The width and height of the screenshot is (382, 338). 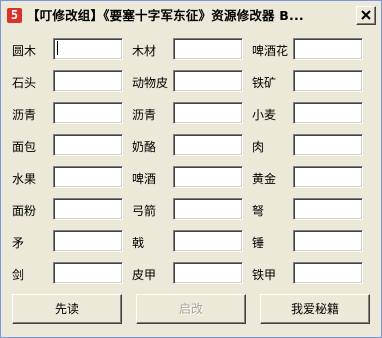 I want to click on field-label-leather-armor: 皮甲, so click(x=144, y=275).